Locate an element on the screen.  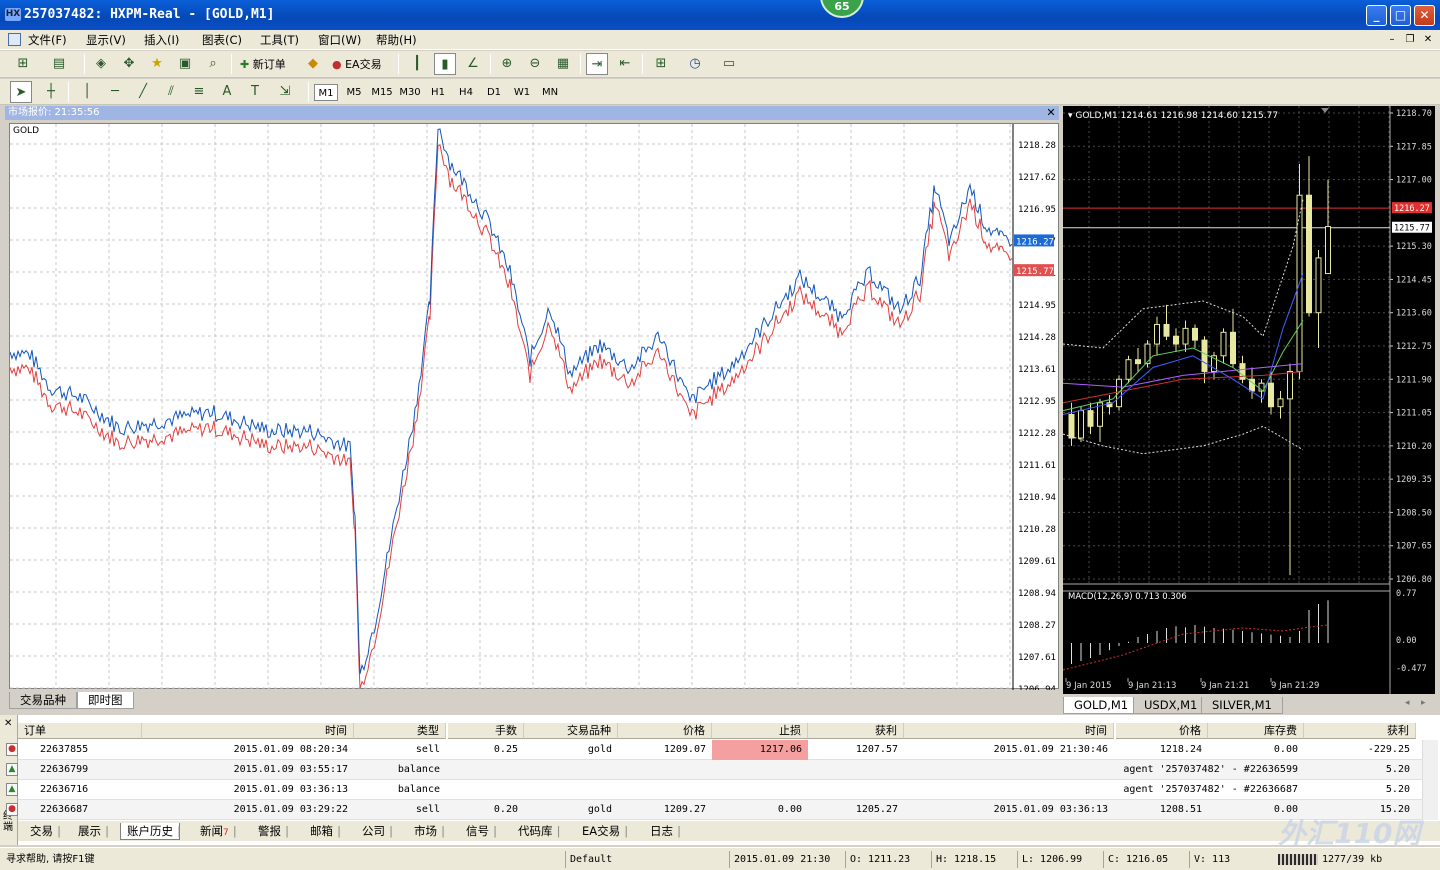
cursor-icon: ➤ is located at coordinates (21, 92).